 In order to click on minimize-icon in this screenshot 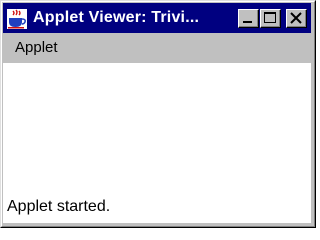, I will do `click(247, 22)`.